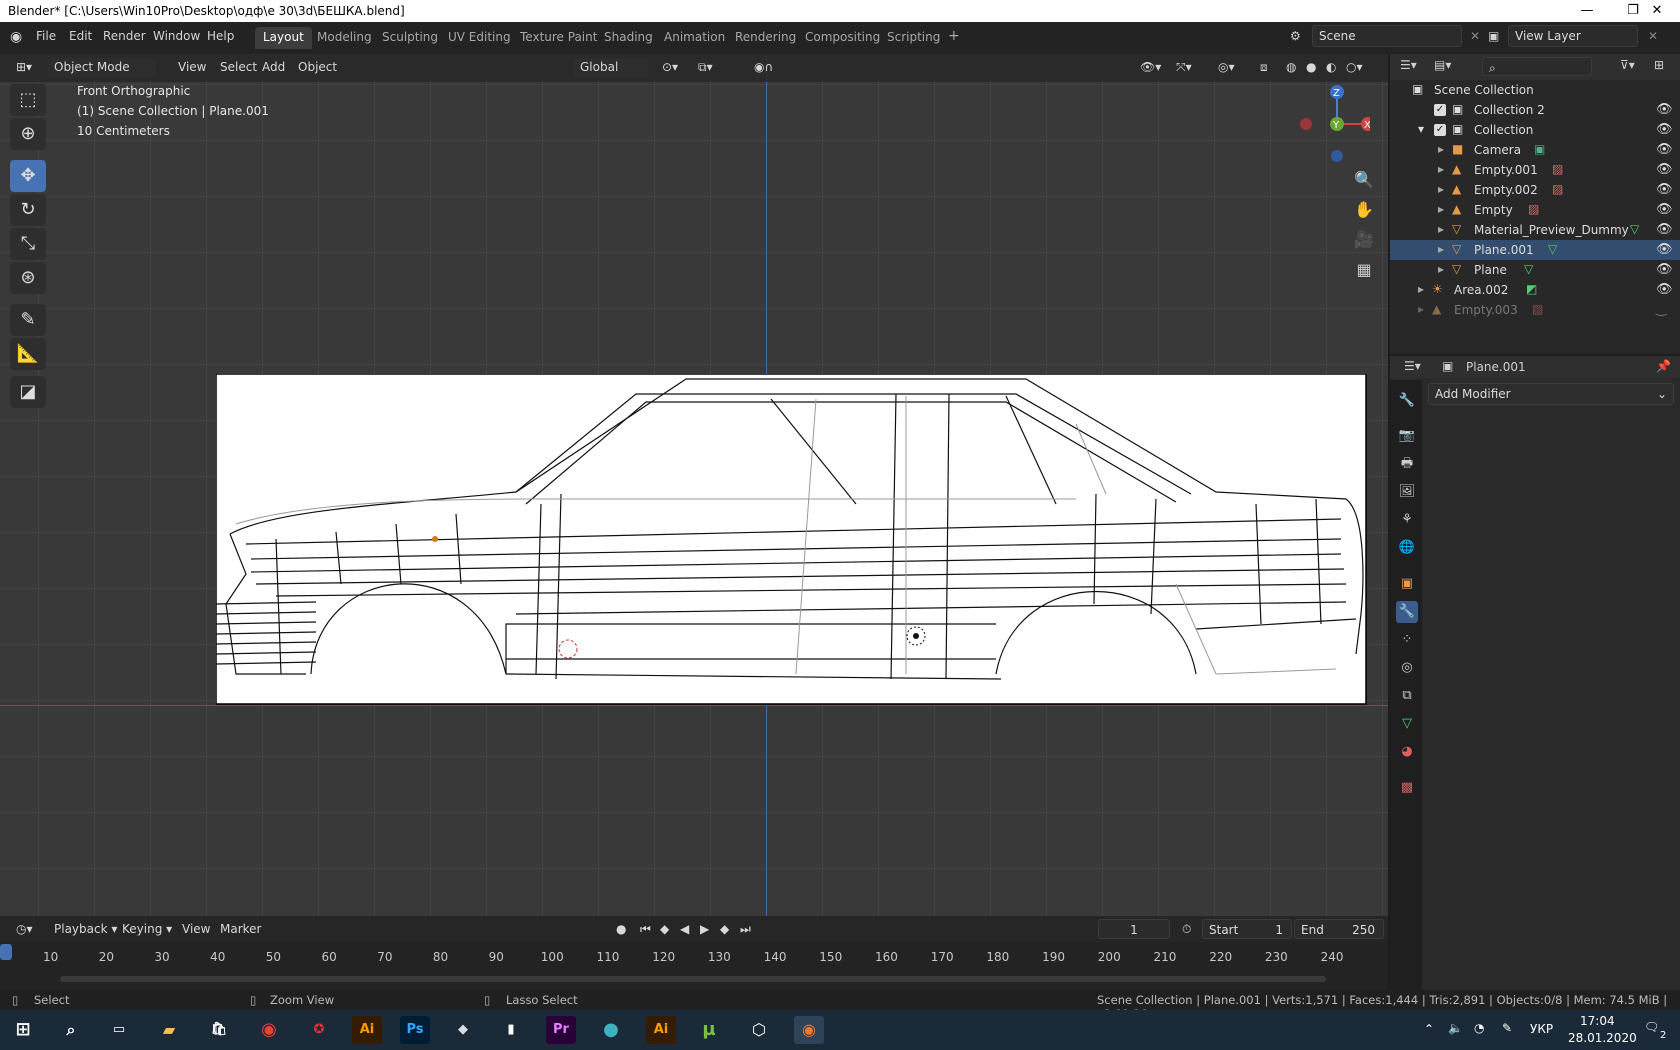 This screenshot has width=1680, height=1050. What do you see at coordinates (1407, 696) in the screenshot?
I see `constraints-tab-icon: ⧉` at bounding box center [1407, 696].